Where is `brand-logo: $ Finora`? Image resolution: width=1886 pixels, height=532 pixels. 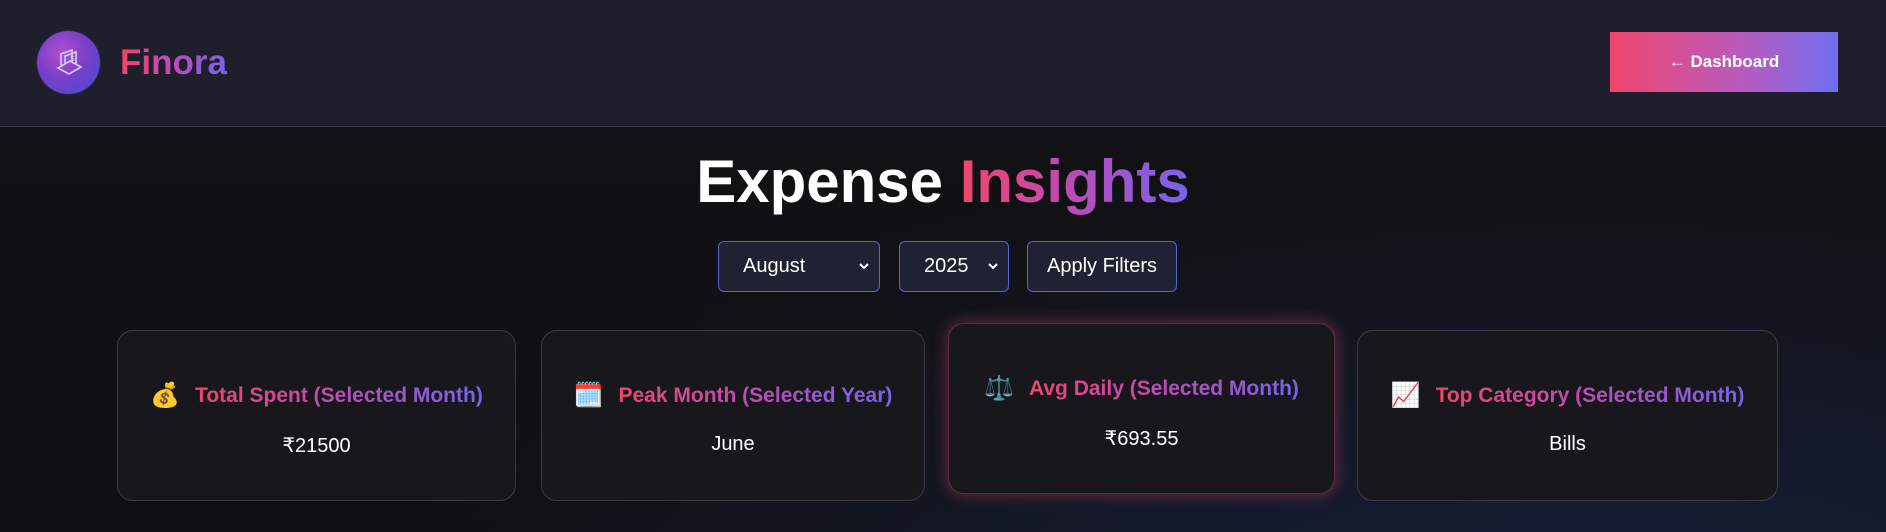
brand-logo: $ Finora is located at coordinates (132, 62).